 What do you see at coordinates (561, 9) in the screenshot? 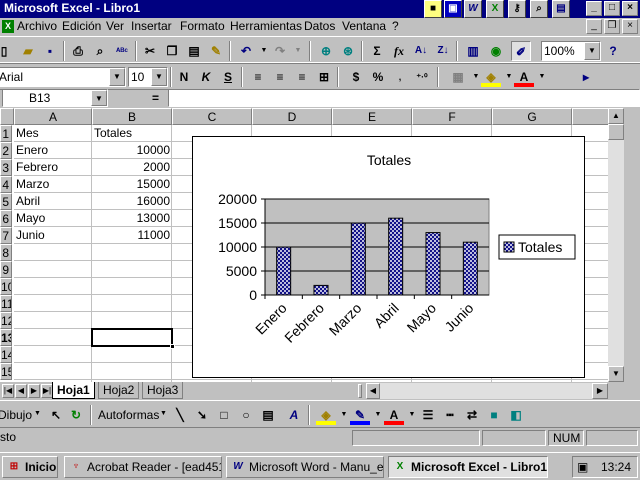
I see `assistant-shortcut-icon: ▤` at bounding box center [561, 9].